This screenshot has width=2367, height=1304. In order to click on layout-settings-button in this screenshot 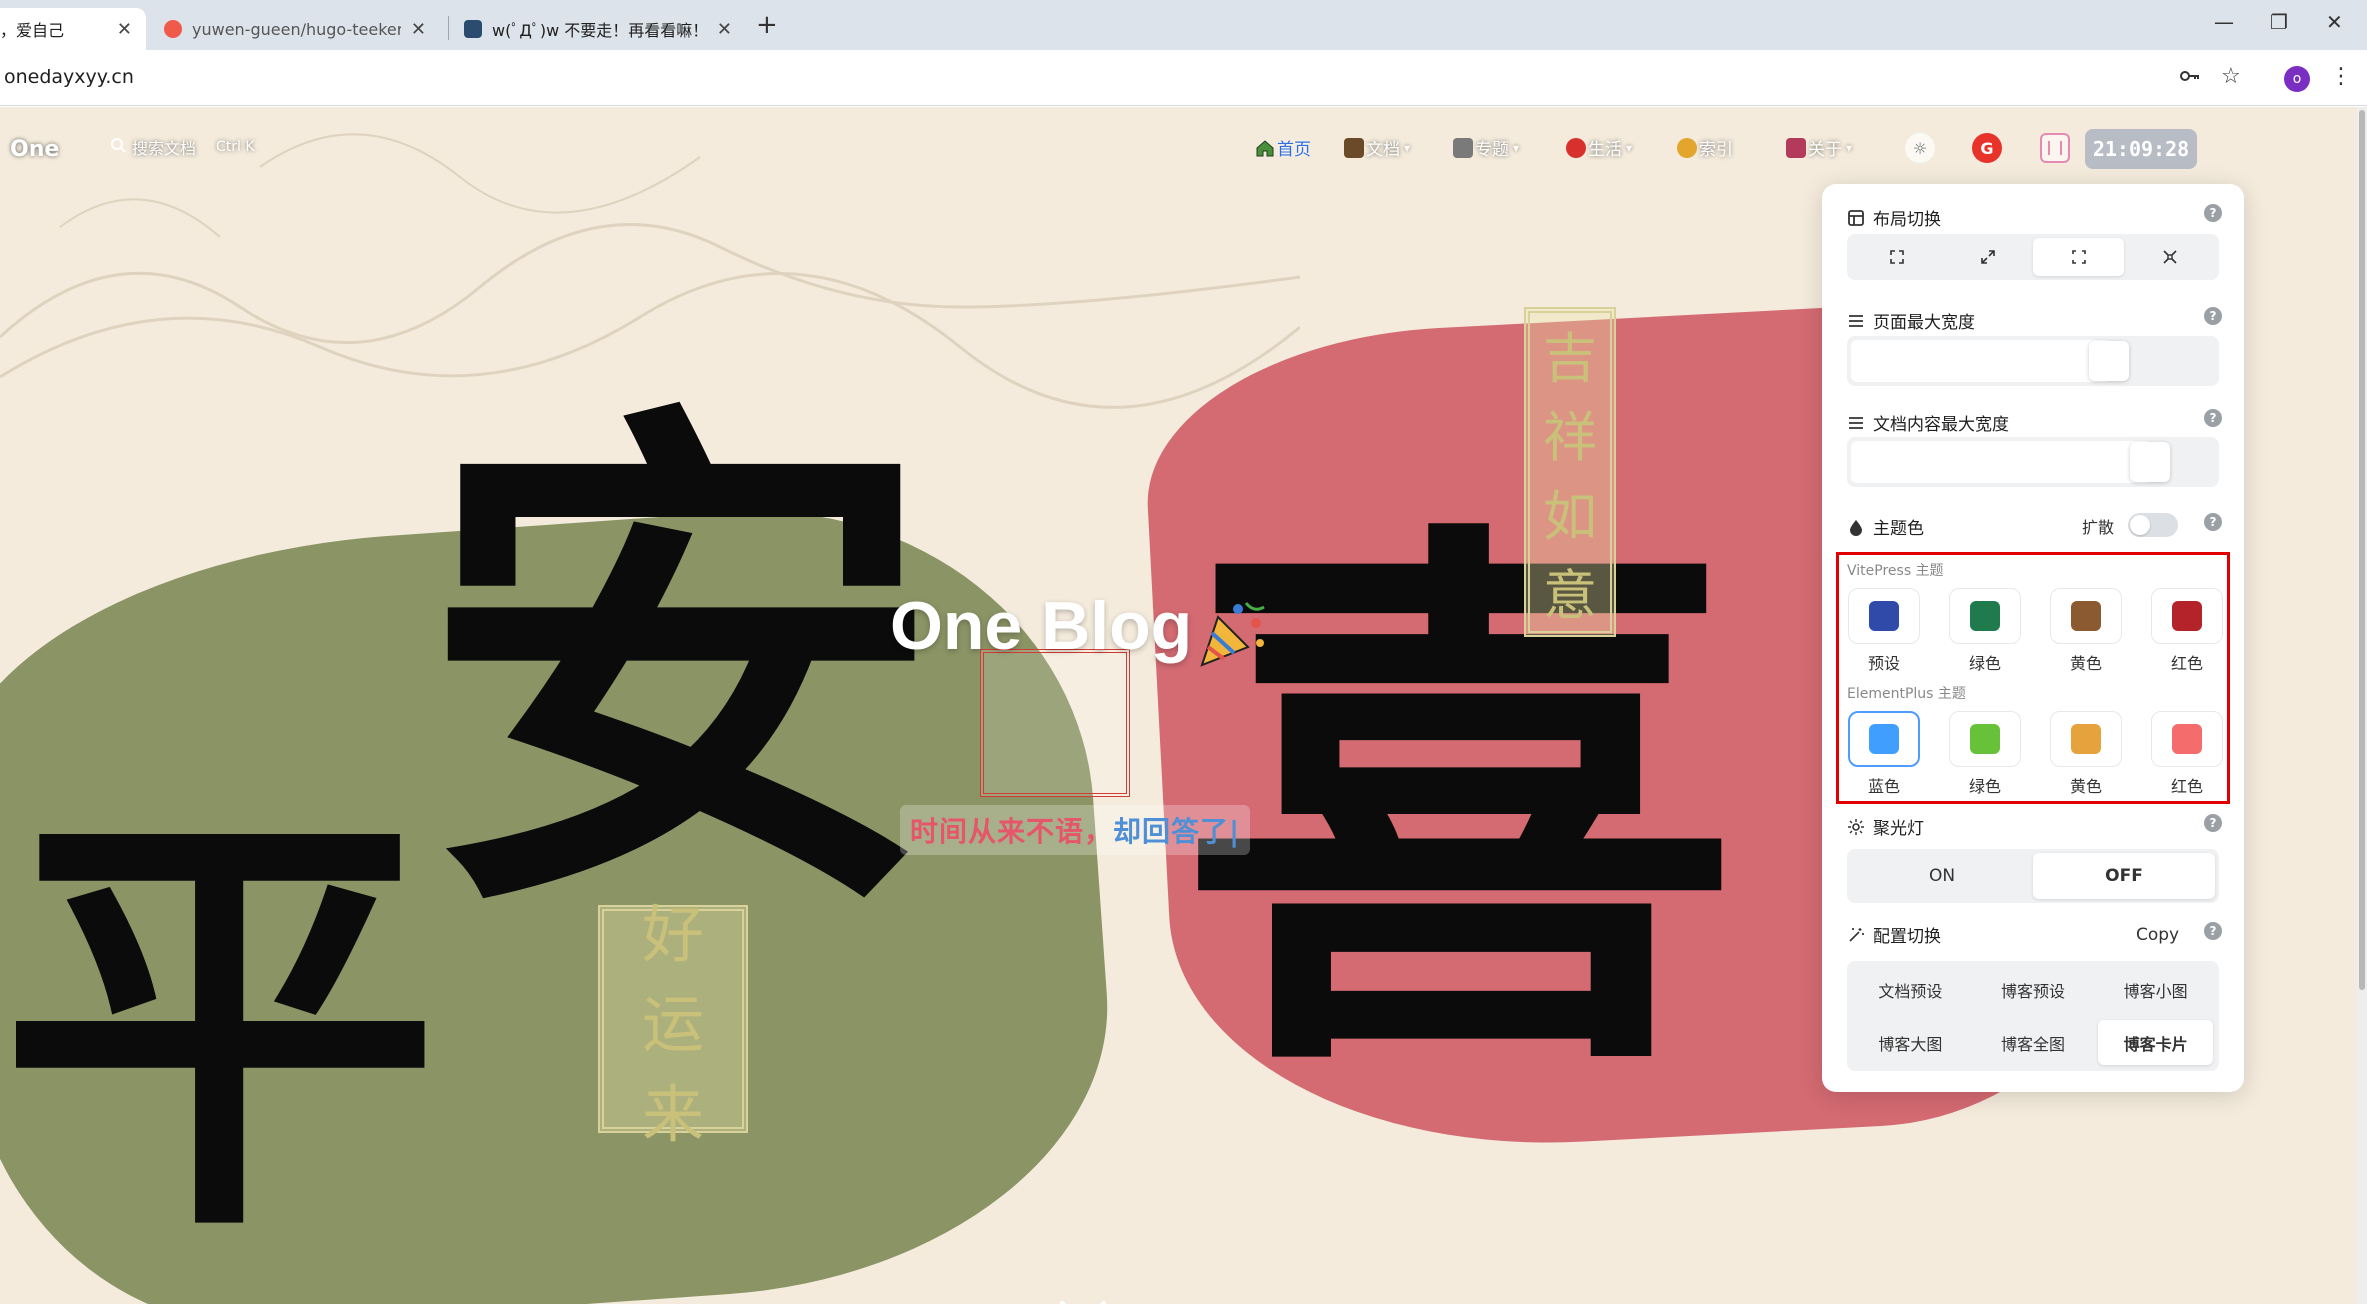, I will do `click(2055, 148)`.